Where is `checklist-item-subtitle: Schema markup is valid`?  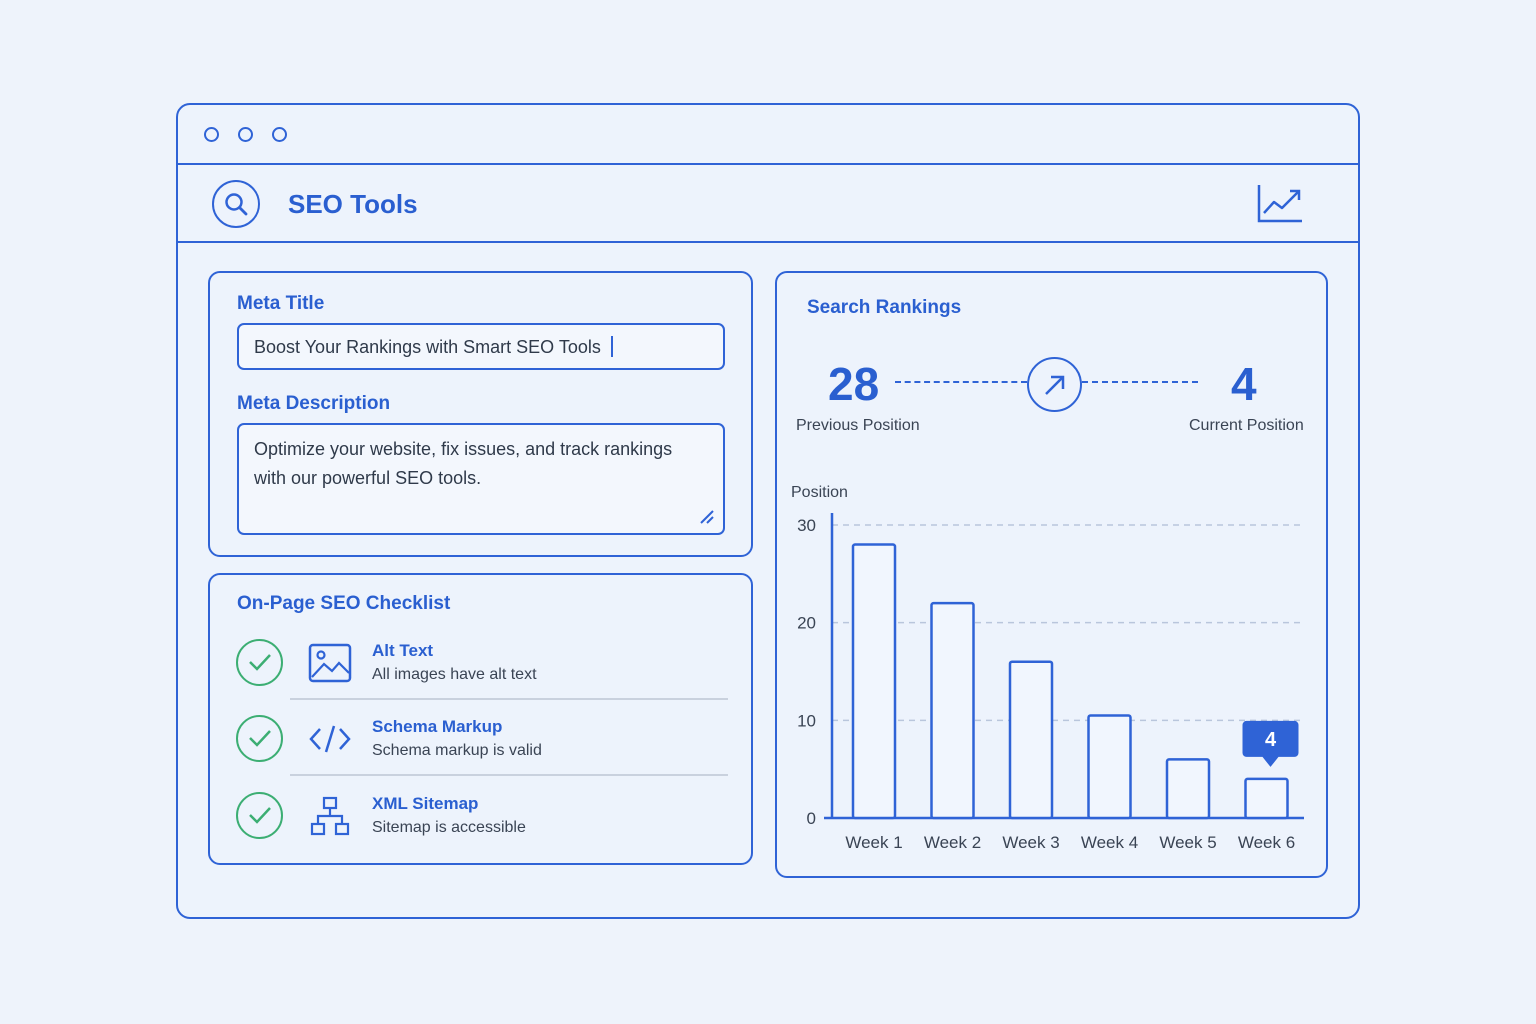
checklist-item-subtitle: Schema markup is valid is located at coordinates (457, 750).